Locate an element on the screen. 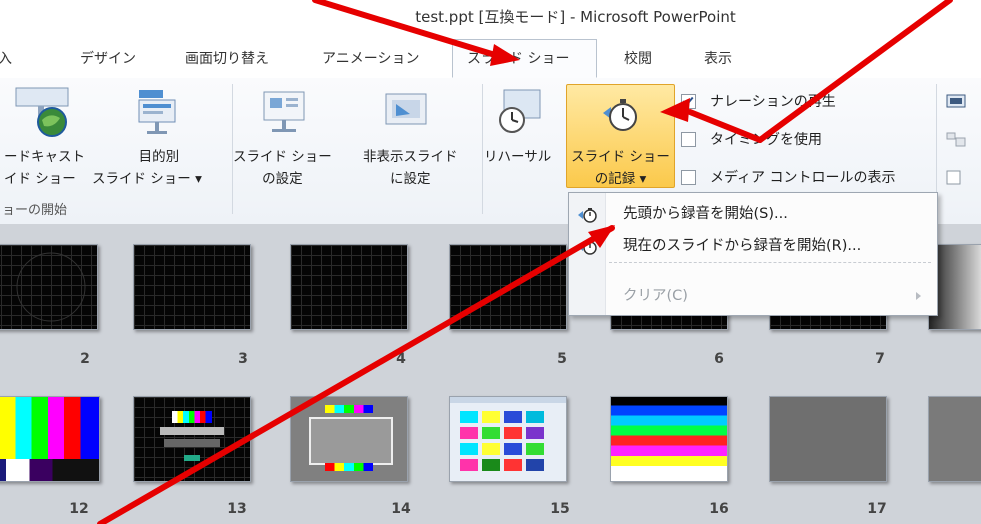 This screenshot has width=981, height=524. title-bar: test.ppt [互換モード] - Microsoft PowerPoint is located at coordinates (490, 15).